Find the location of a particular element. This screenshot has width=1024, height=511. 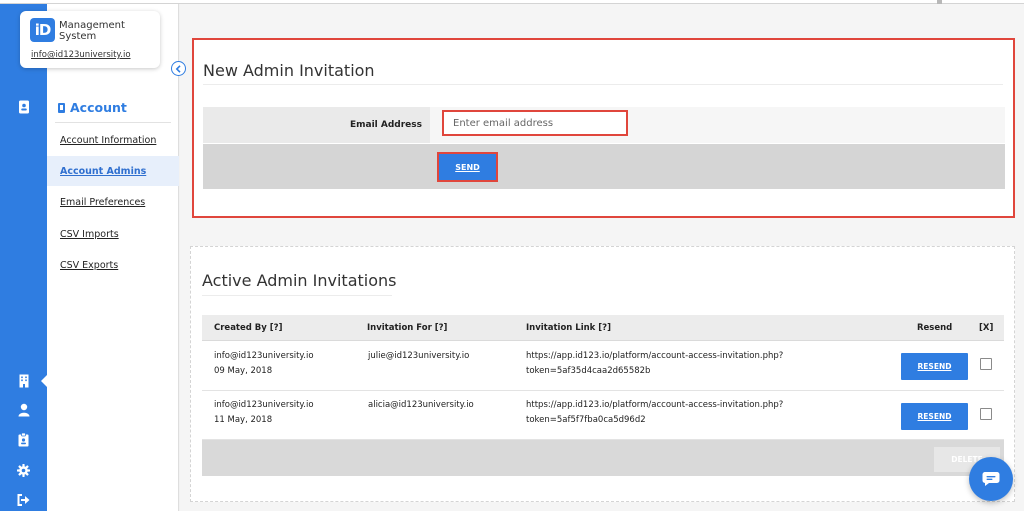

icon-rail is located at coordinates (23, 257).